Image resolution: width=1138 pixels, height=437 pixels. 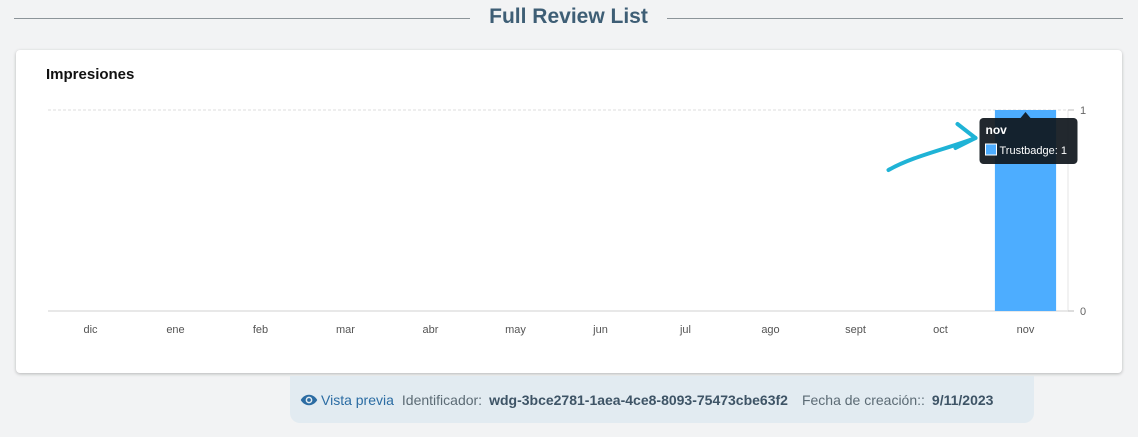 What do you see at coordinates (770, 330) in the screenshot?
I see `x-tick-label: ago` at bounding box center [770, 330].